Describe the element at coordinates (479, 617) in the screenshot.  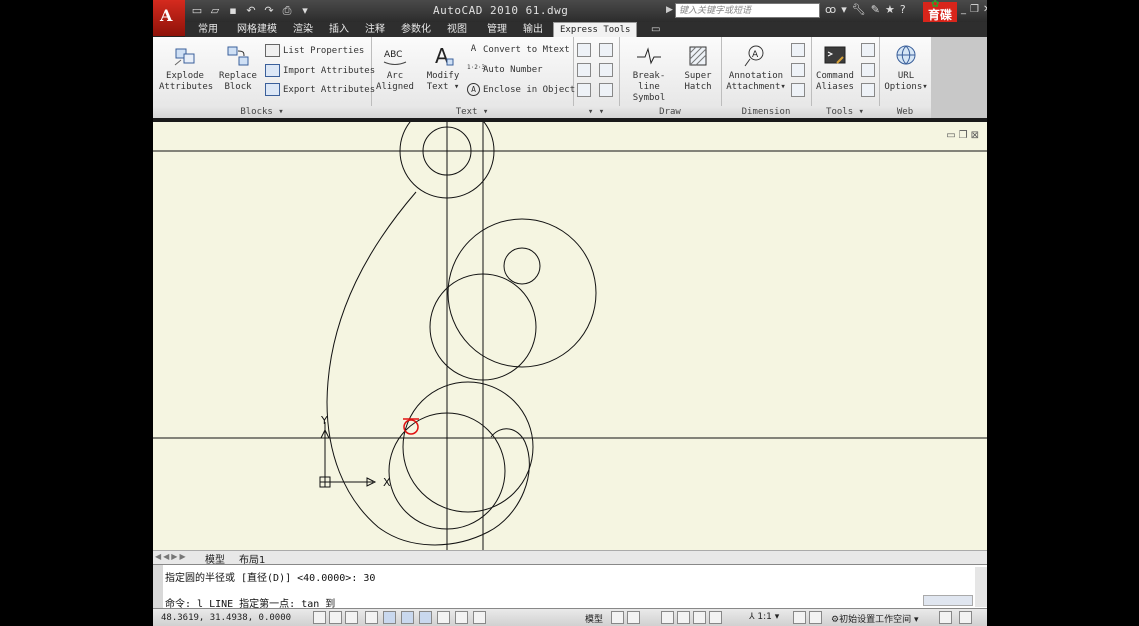
I see `qp-toggle-icon` at that location.